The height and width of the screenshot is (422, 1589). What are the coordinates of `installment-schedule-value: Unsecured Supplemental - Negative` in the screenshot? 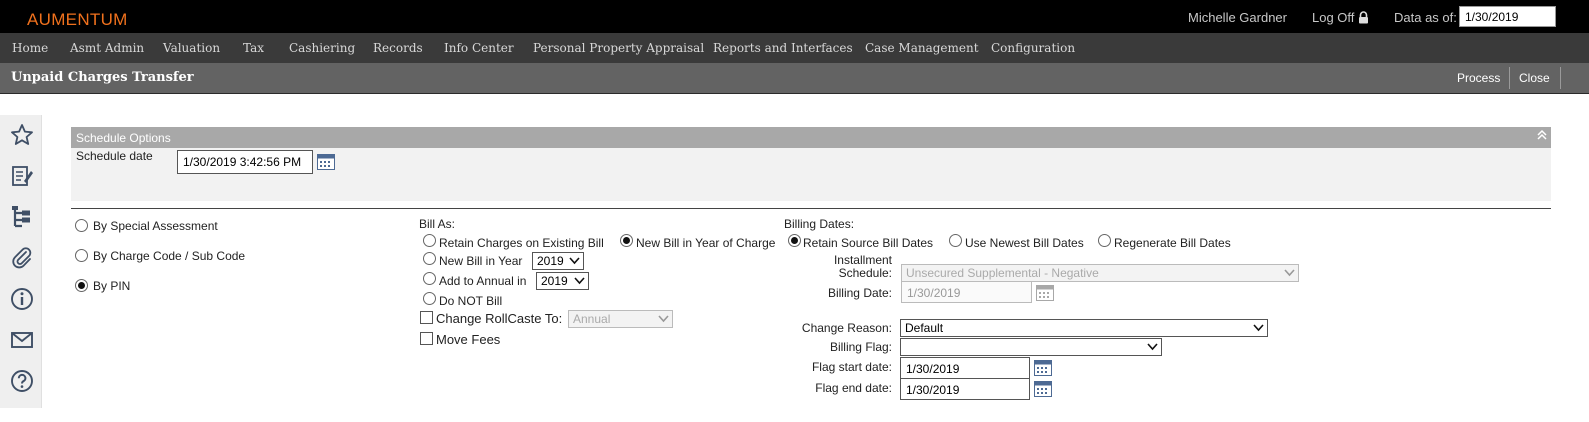 It's located at (1002, 273).